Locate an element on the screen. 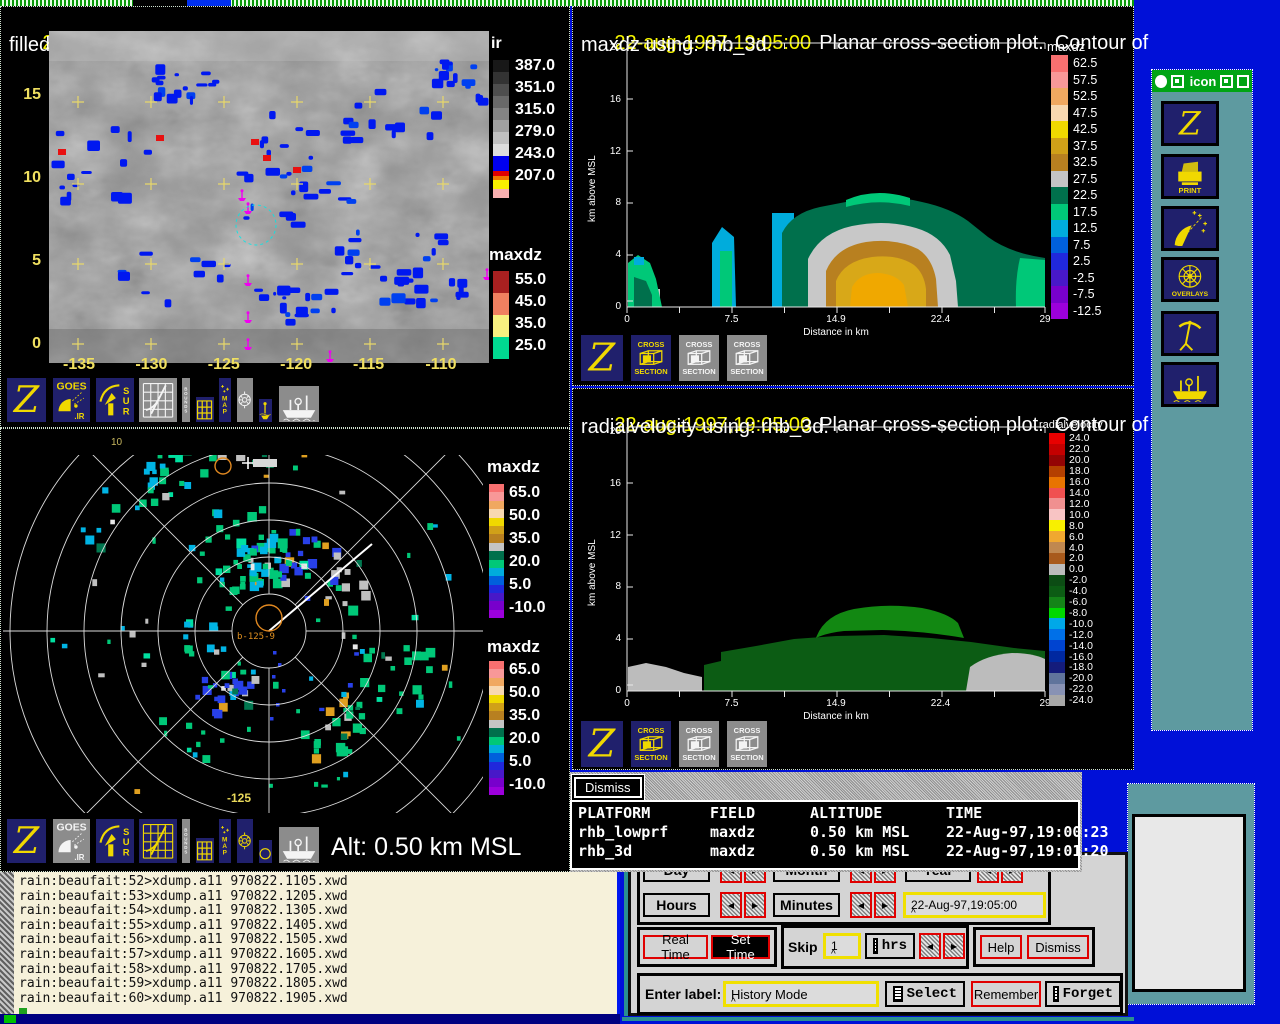 The width and height of the screenshot is (1280, 1024). tick-label: 20 is located at coordinates (615, 47).